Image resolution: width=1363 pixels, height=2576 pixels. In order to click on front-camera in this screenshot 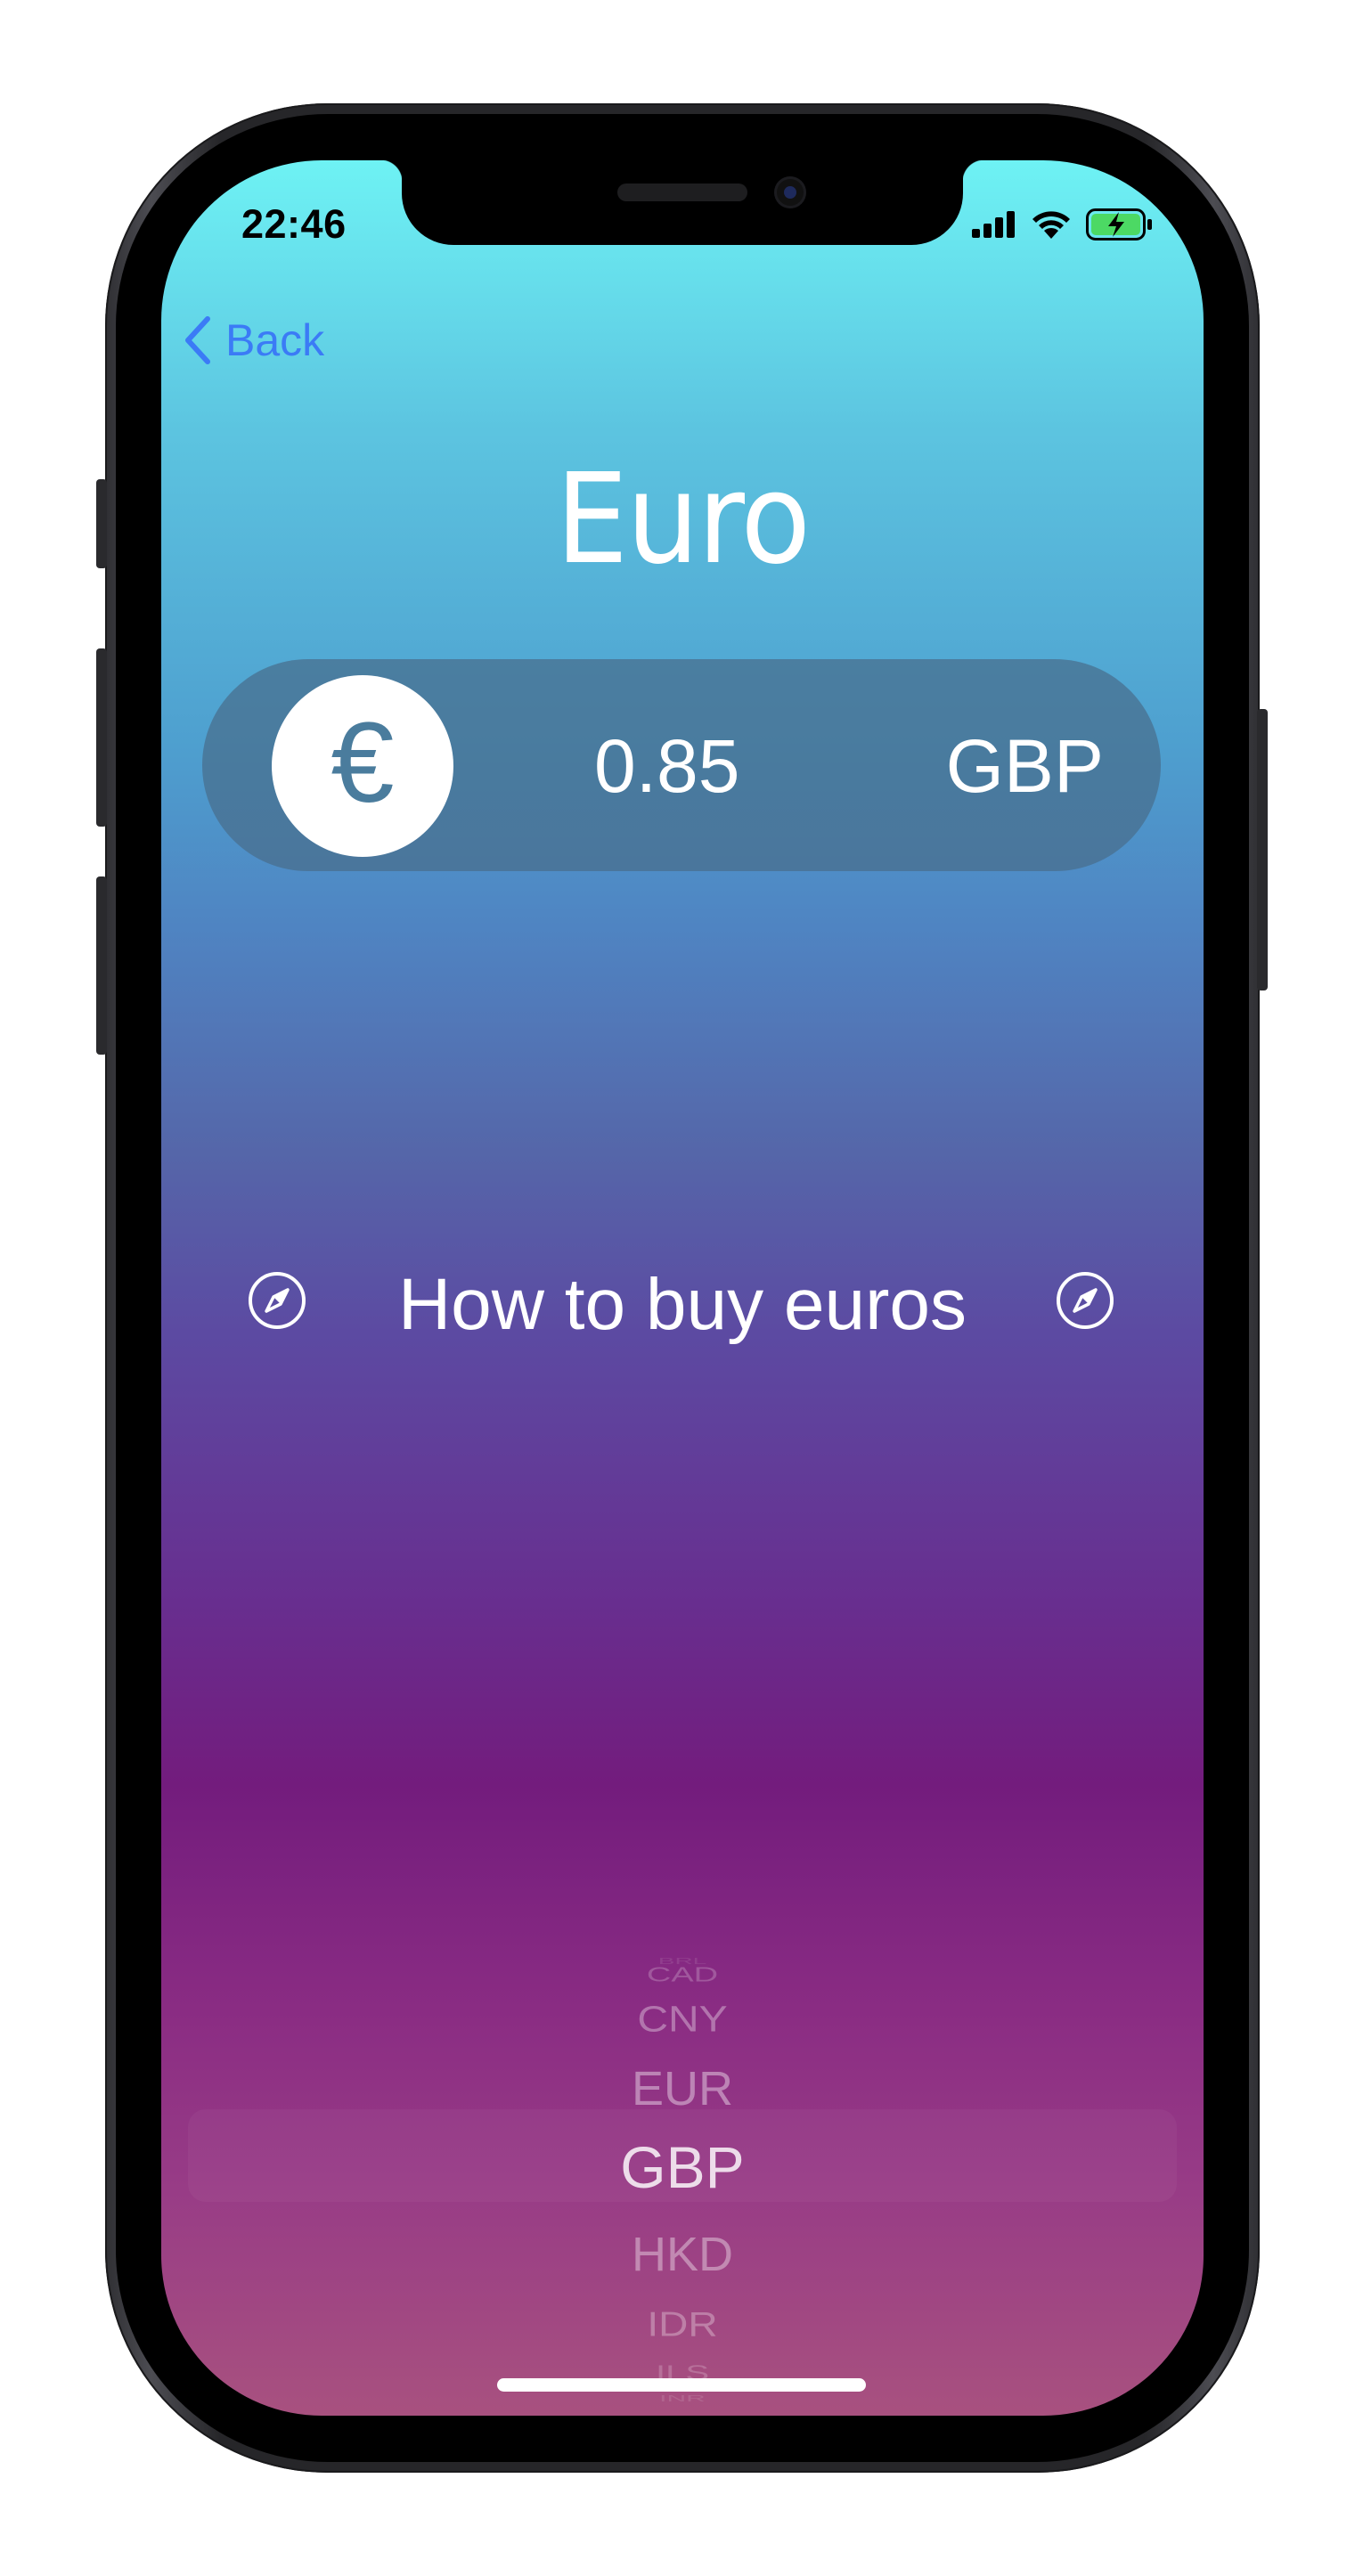, I will do `click(790, 192)`.